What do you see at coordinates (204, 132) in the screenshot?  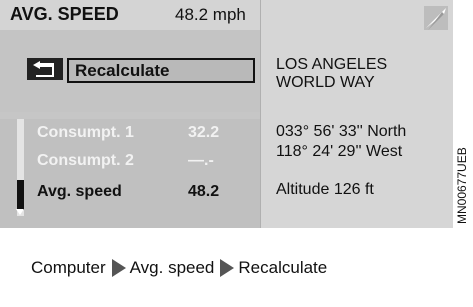 I see `list-item-value: 32.2` at bounding box center [204, 132].